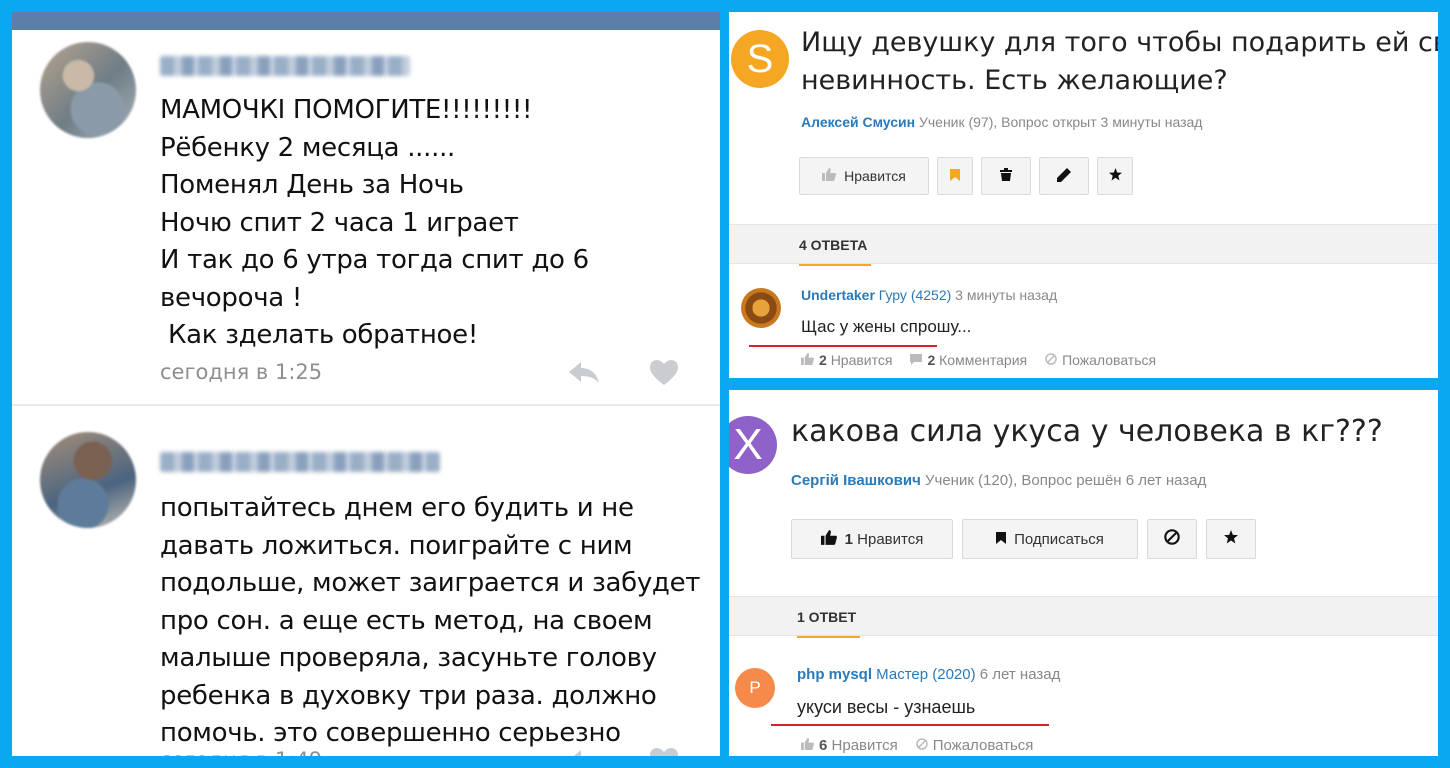 This screenshot has height=768, width=1450. What do you see at coordinates (856, 480) in the screenshot?
I see `question-author-link: Сергій Івашкович` at bounding box center [856, 480].